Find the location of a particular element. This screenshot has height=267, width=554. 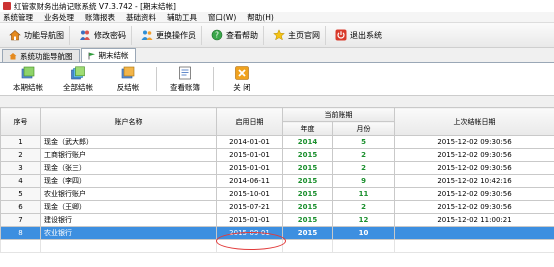

help-label: 查看帮助 is located at coordinates (242, 35).